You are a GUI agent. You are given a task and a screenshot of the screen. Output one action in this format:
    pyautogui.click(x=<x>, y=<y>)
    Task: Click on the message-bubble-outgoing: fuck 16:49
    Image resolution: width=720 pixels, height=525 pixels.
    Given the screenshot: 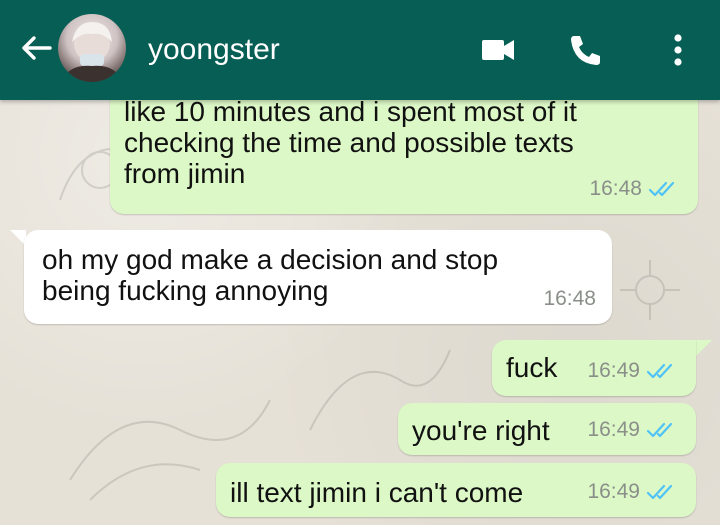 What is the action you would take?
    pyautogui.click(x=594, y=368)
    